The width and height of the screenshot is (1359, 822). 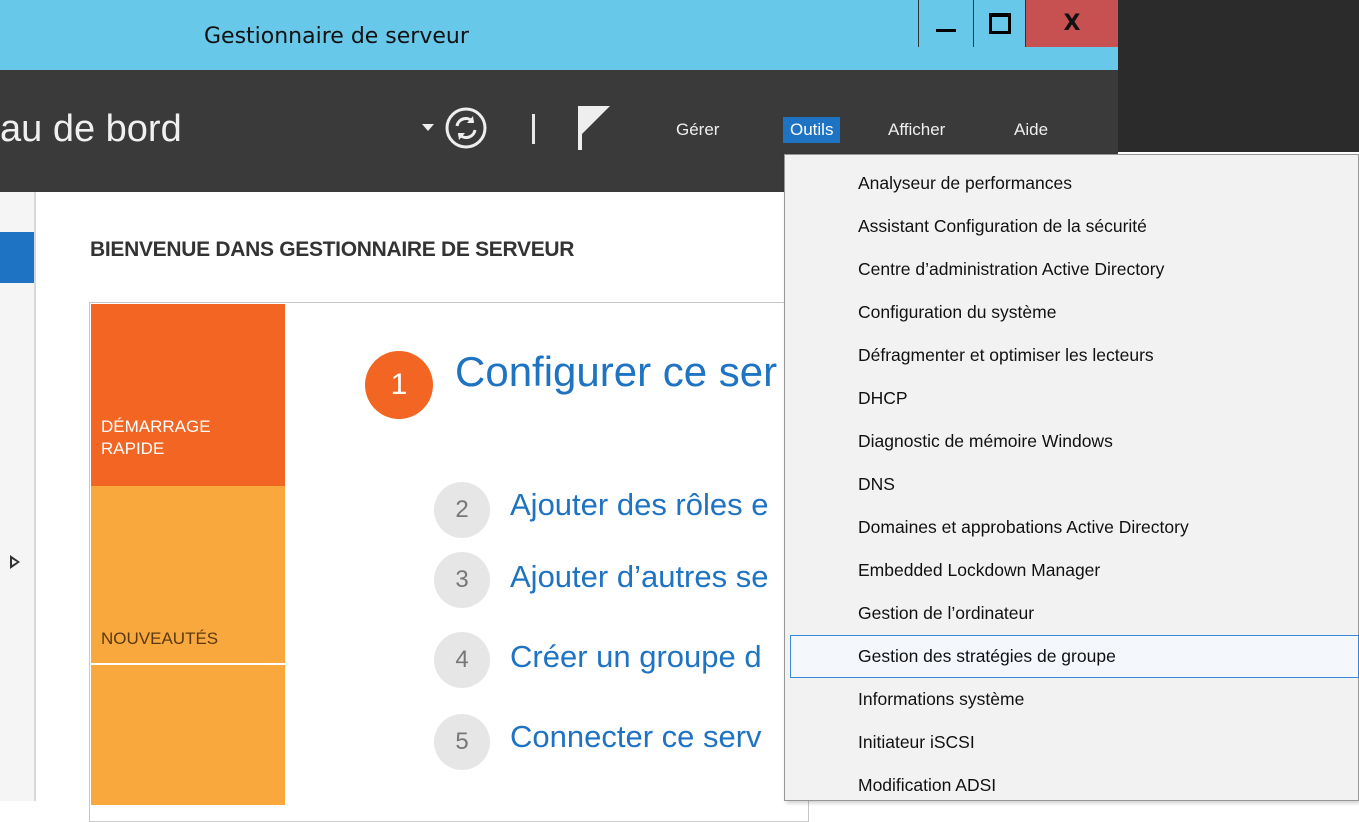 What do you see at coordinates (533, 129) in the screenshot?
I see `toolbar-separator` at bounding box center [533, 129].